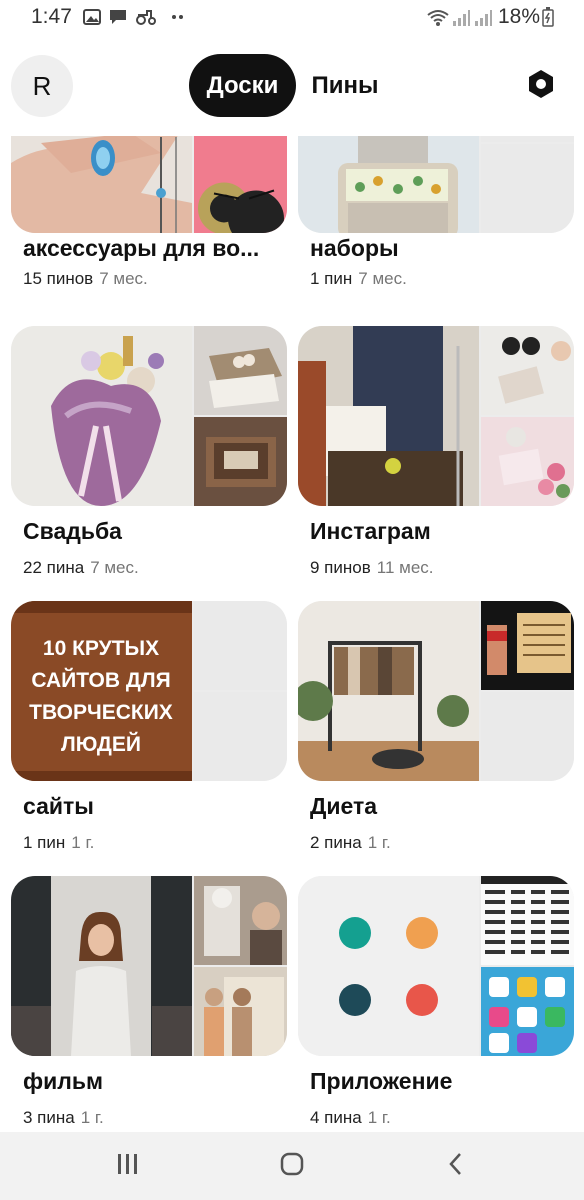 Image resolution: width=584 pixels, height=1200 pixels. Describe the element at coordinates (340, 567) in the screenshot. I see `board-pin-count: 9 пинов` at that location.